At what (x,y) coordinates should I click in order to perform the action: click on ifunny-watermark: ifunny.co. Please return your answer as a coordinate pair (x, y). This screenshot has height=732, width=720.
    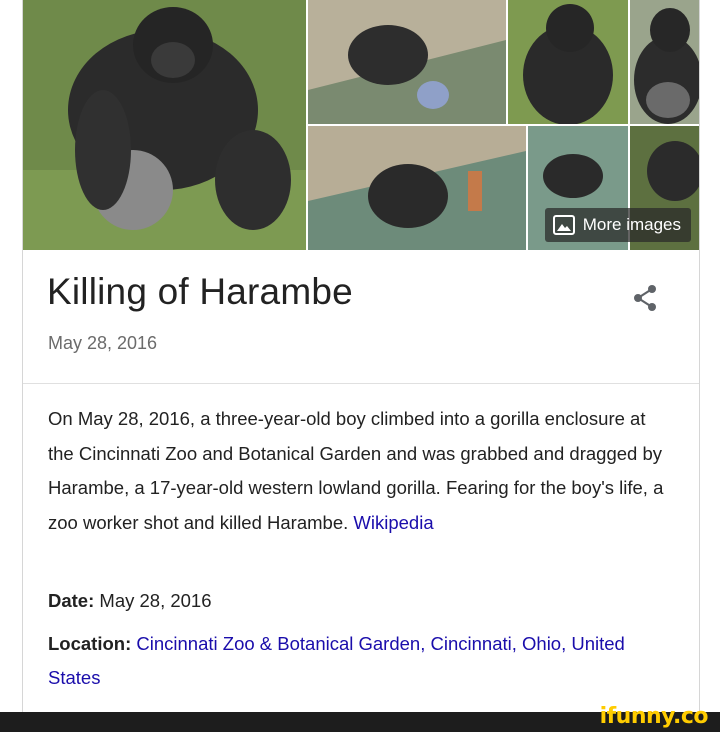
    Looking at the image, I should click on (654, 716).